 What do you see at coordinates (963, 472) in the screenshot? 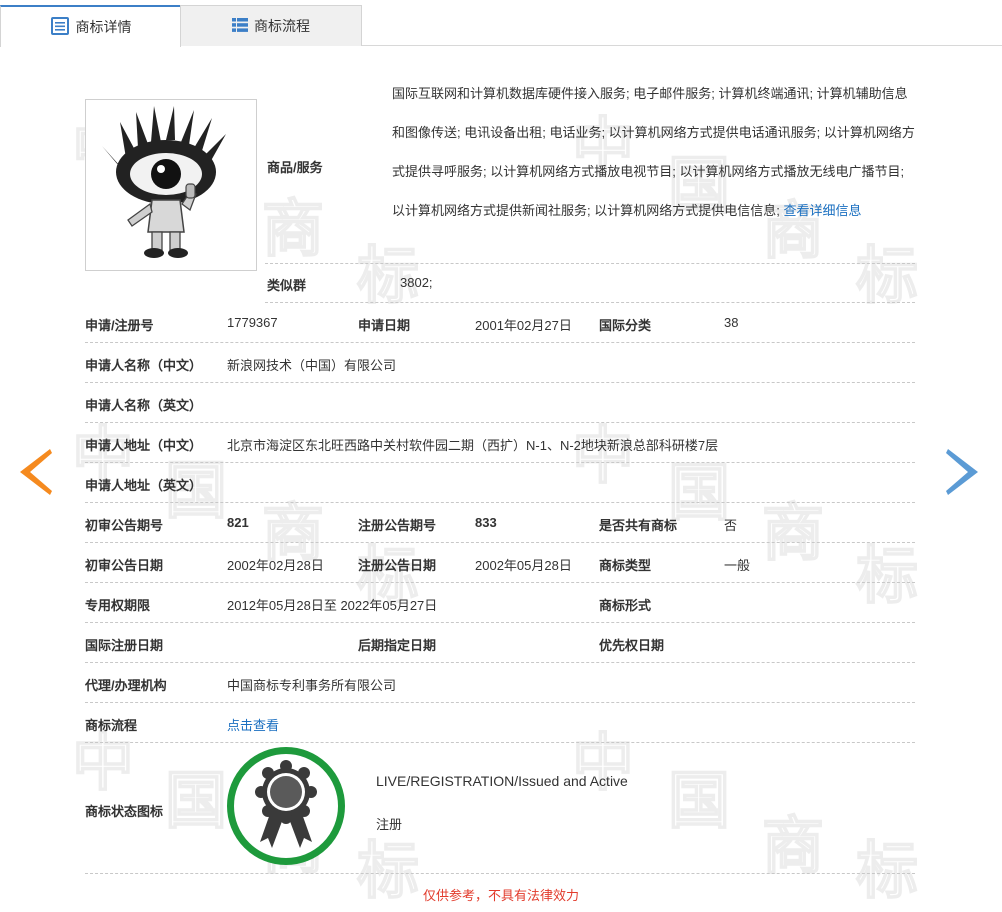
I see `next-arrow-icon` at bounding box center [963, 472].